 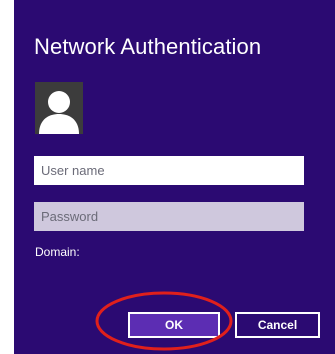 I want to click on user-avatar, so click(x=59, y=108).